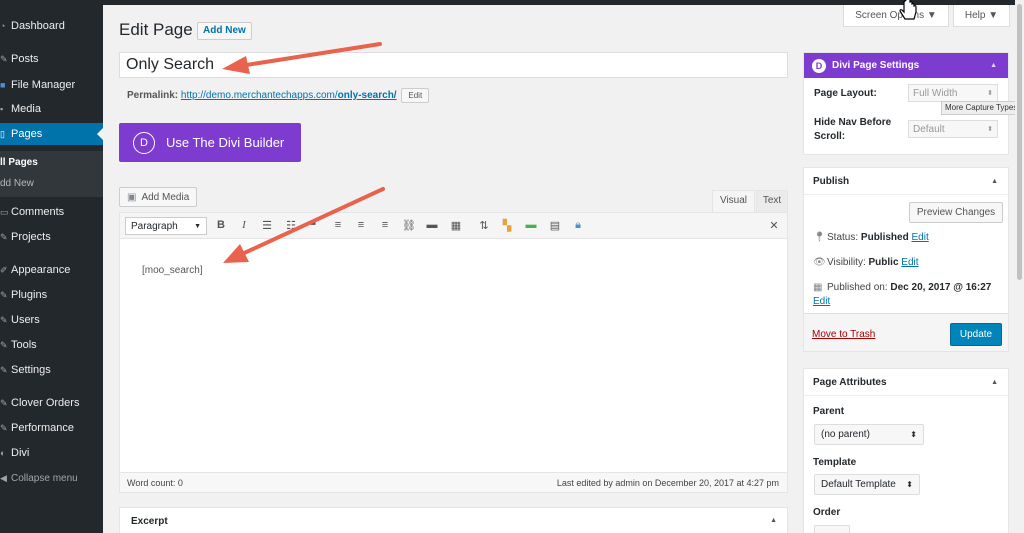 The height and width of the screenshot is (533, 1024). What do you see at coordinates (291, 225) in the screenshot?
I see `numbered-list-icon: ☷` at bounding box center [291, 225].